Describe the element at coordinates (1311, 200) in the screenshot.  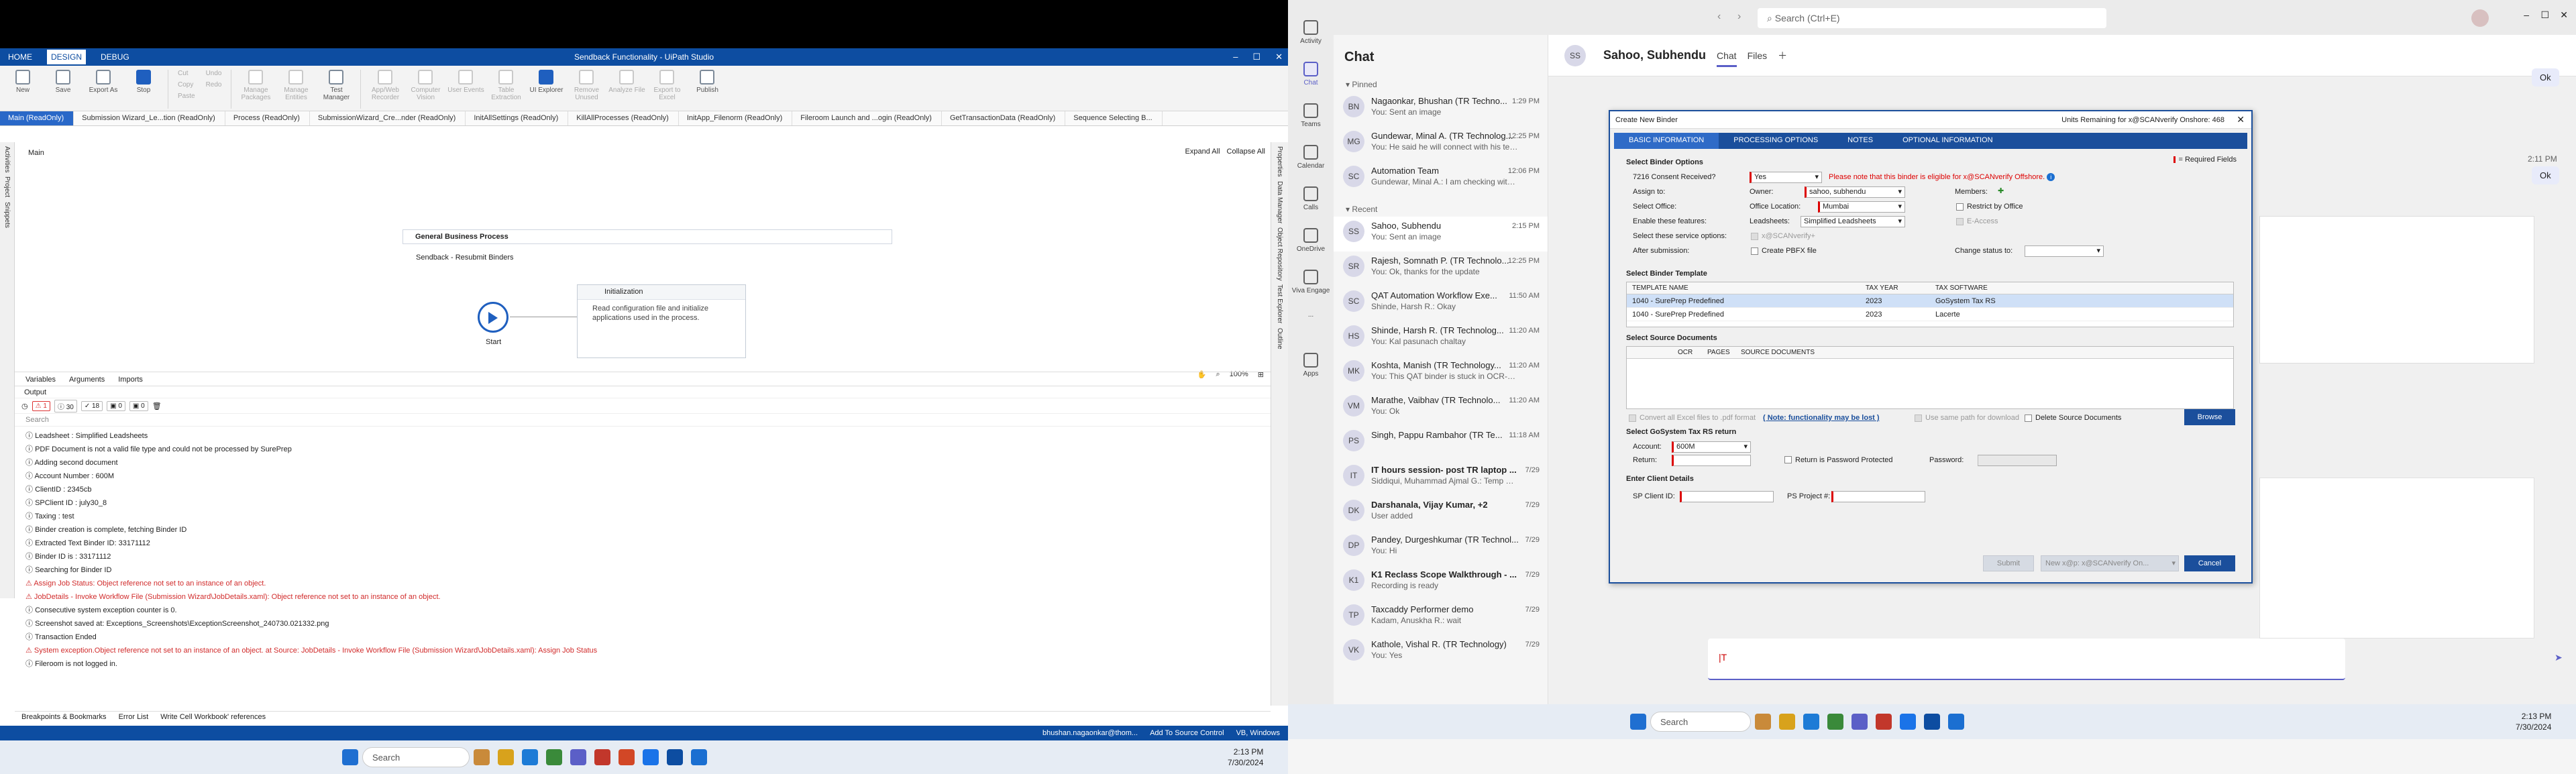
I see `rail-calls: Calls` at that location.